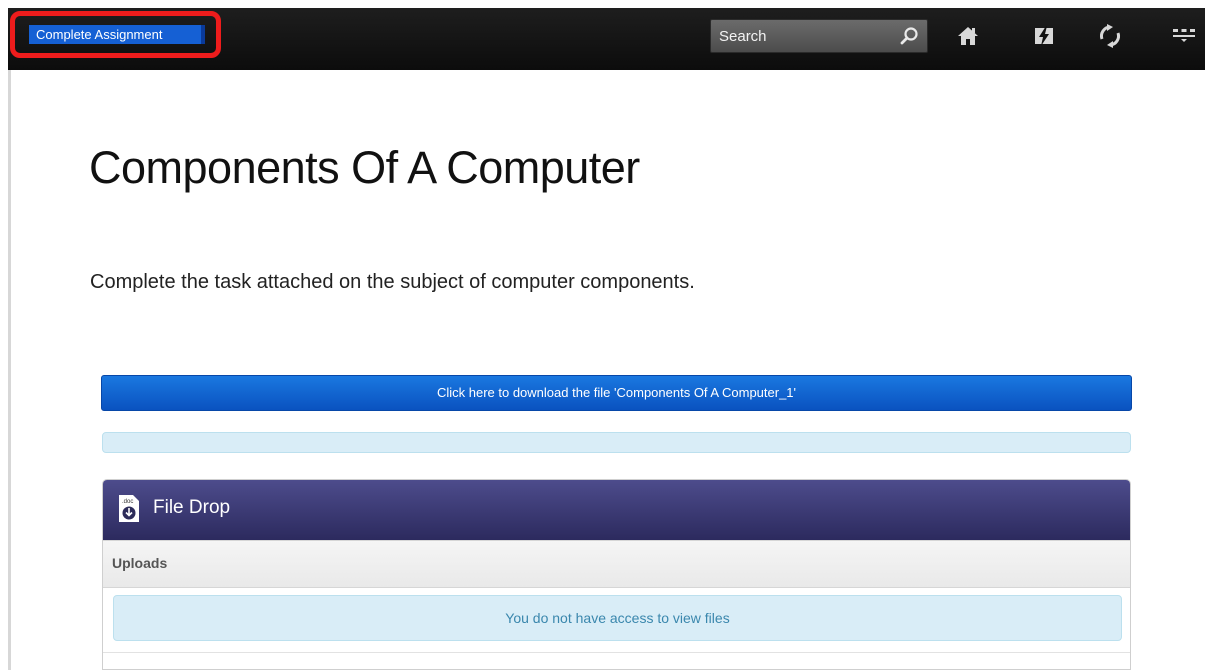  Describe the element at coordinates (616, 652) in the screenshot. I see `panel-divider` at that location.